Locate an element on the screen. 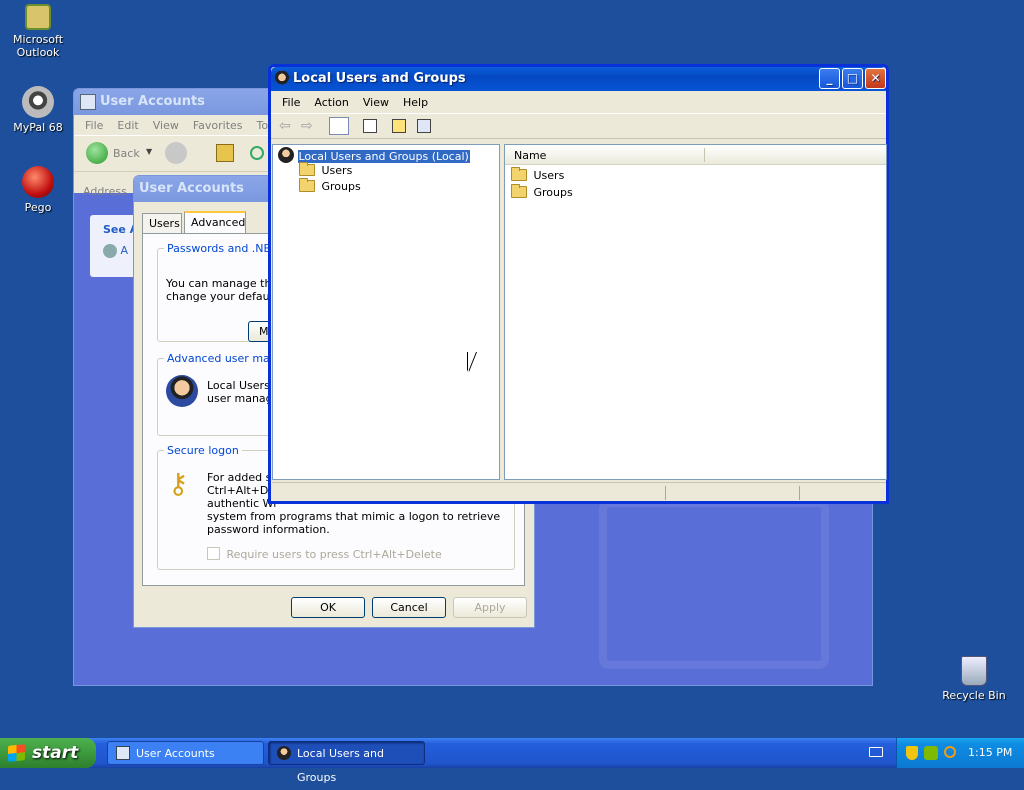 This screenshot has width=1024, height=790. checkbox-box is located at coordinates (213, 553).